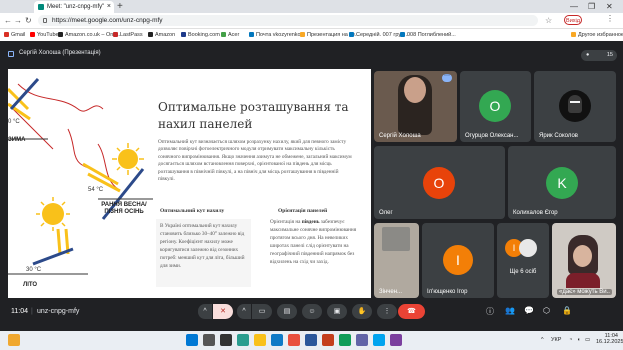 This screenshot has width=623, height=350. I want to click on camera-off-button: ▭, so click(262, 311).